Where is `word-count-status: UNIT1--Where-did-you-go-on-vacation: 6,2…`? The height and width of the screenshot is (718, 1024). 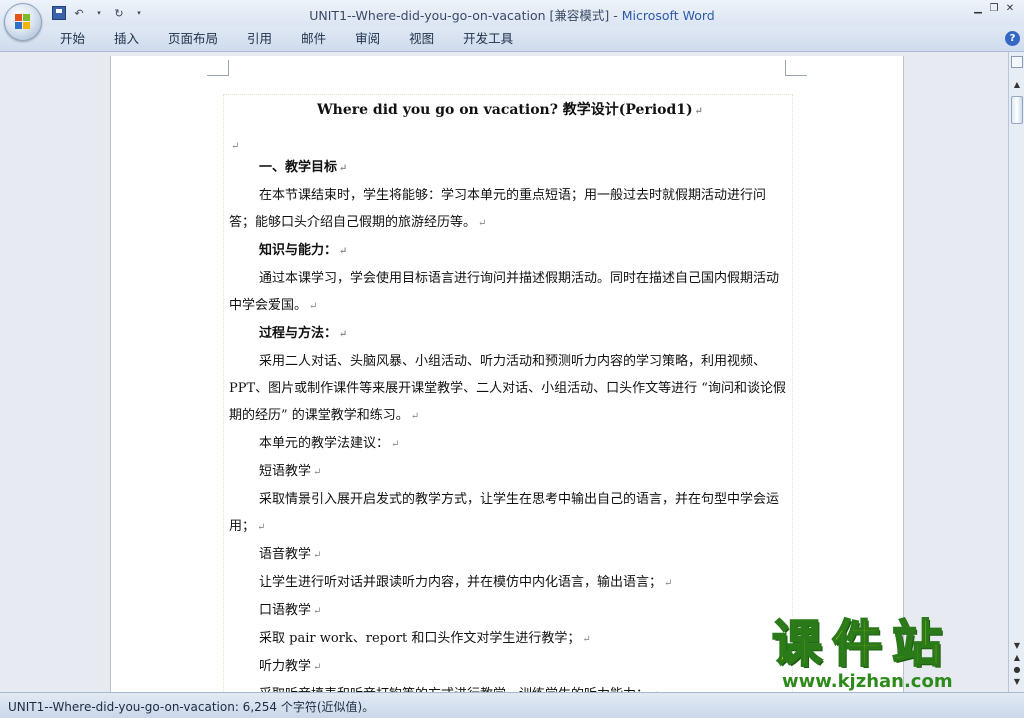 word-count-status: UNIT1--Where-did-you-go-on-vacation: 6,2… is located at coordinates (191, 706).